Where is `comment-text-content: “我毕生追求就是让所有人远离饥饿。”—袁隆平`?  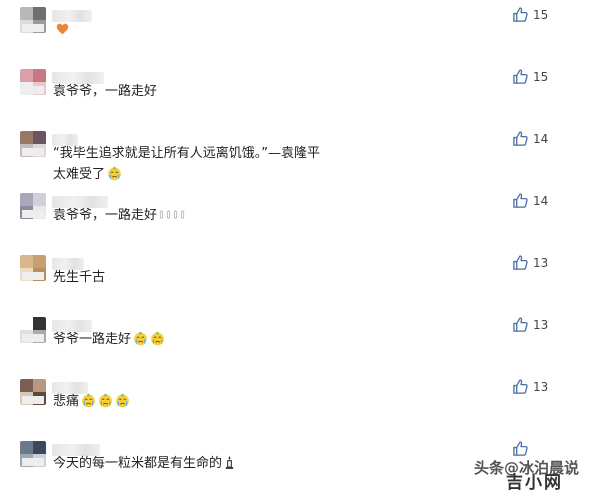
comment-text-content: “我毕生追求就是让所有人远离饥饿。”—袁隆平 is located at coordinates (186, 153).